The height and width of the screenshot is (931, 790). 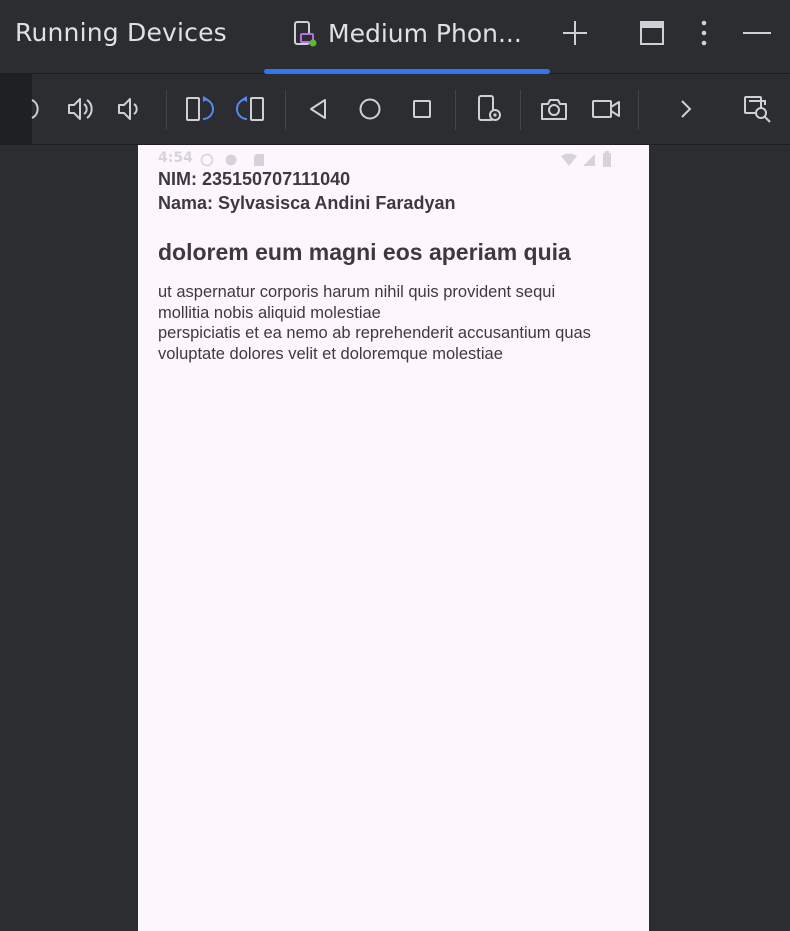 What do you see at coordinates (305, 34) in the screenshot?
I see `device-icon` at bounding box center [305, 34].